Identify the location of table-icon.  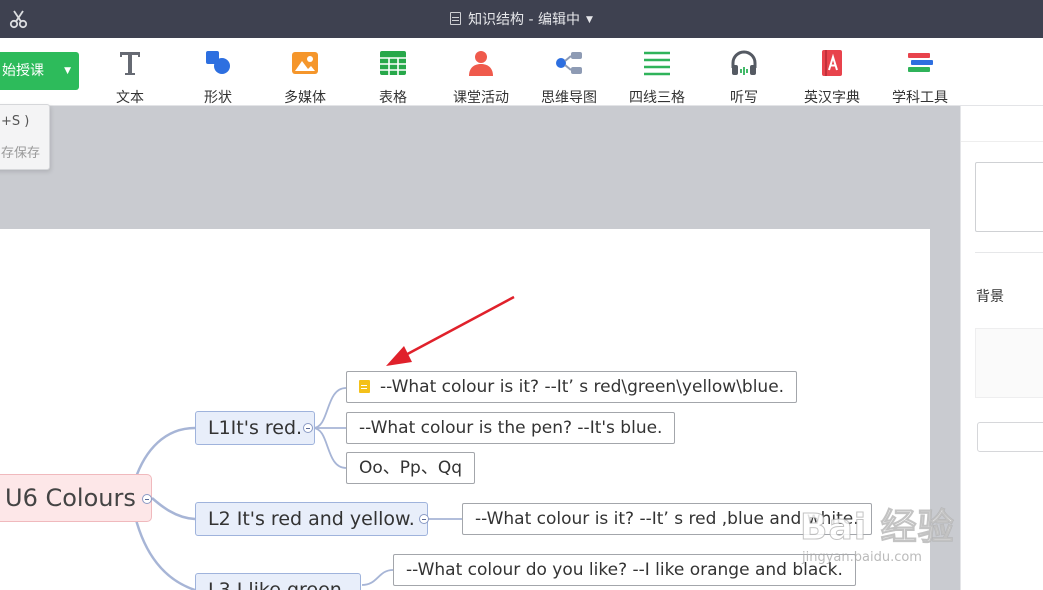
(393, 63).